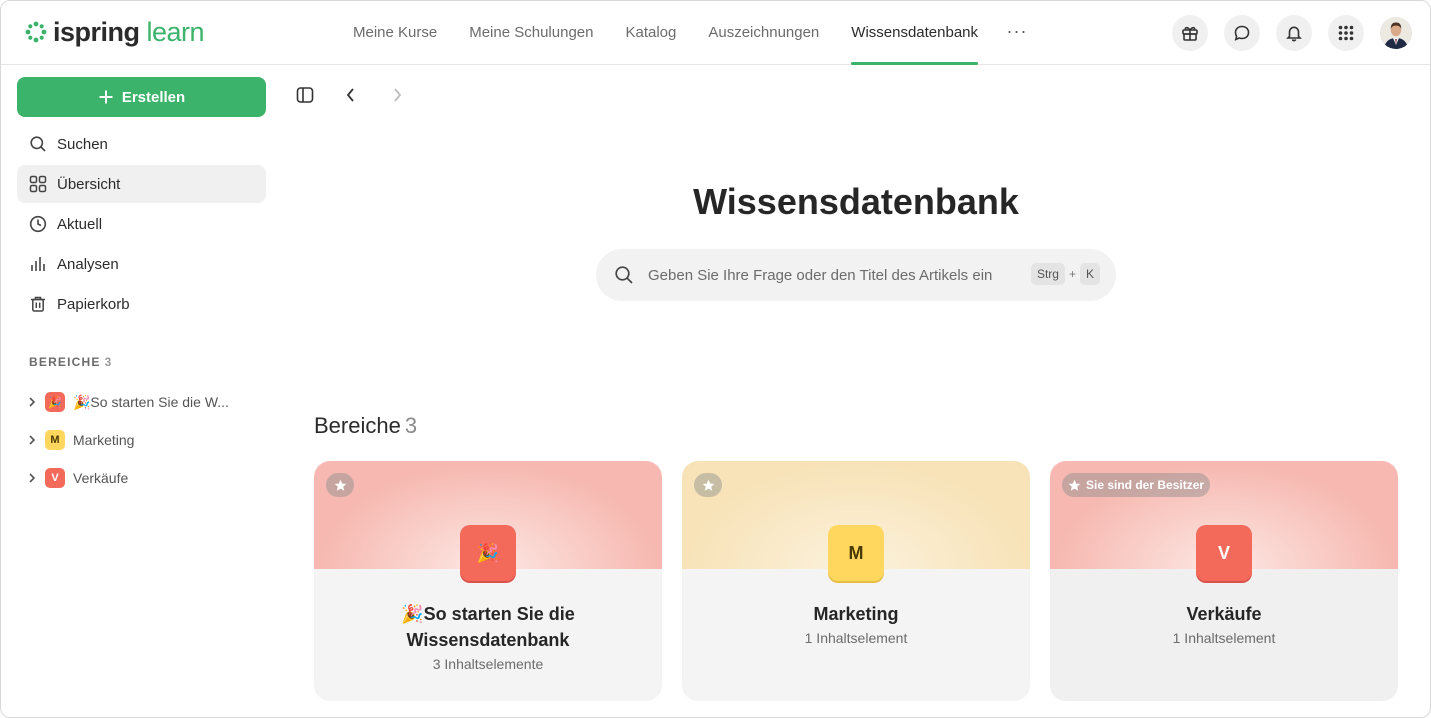 The width and height of the screenshot is (1431, 718). I want to click on card-icon: V, so click(1224, 553).